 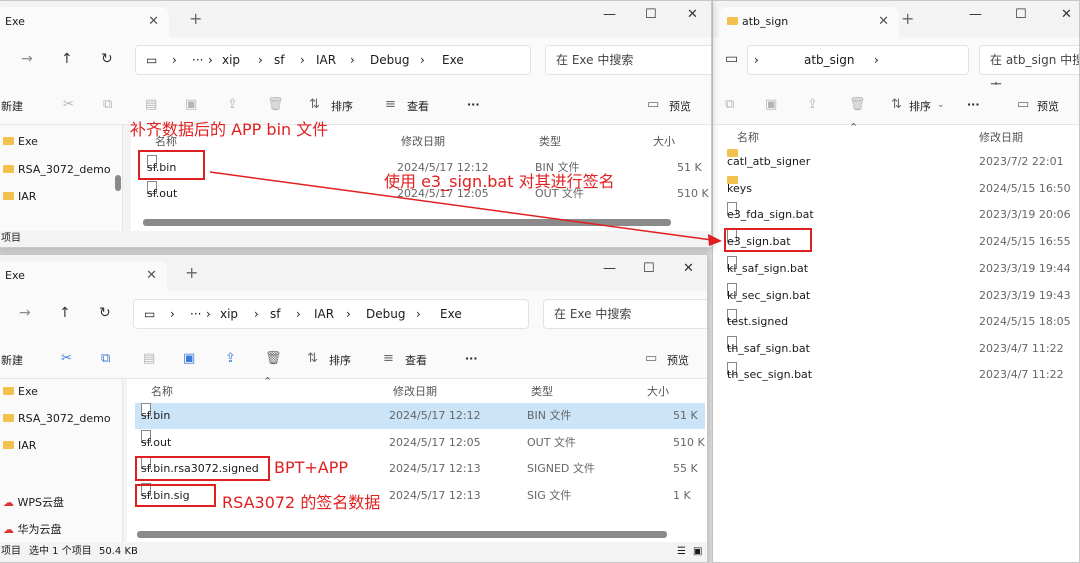 I want to click on sidebar-item-wps-cloud: ☁ WPS云盘, so click(x=33, y=502).